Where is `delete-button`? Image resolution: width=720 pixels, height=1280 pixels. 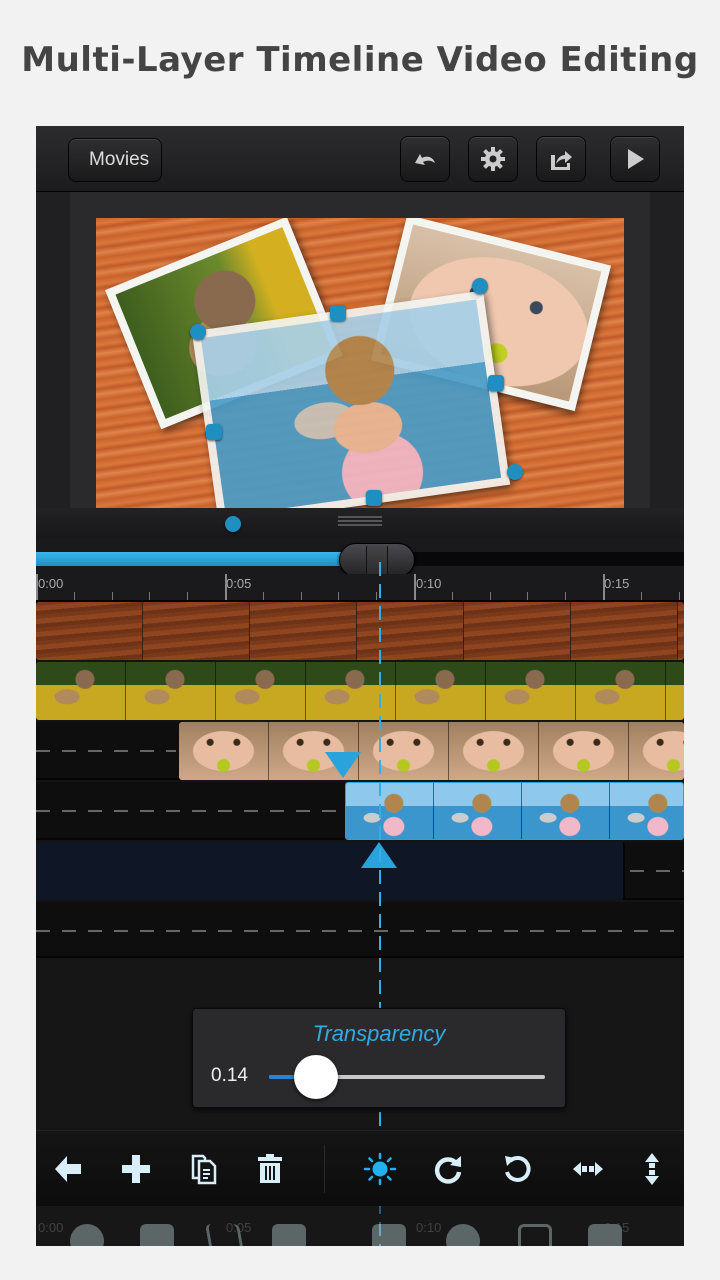 delete-button is located at coordinates (270, 1169).